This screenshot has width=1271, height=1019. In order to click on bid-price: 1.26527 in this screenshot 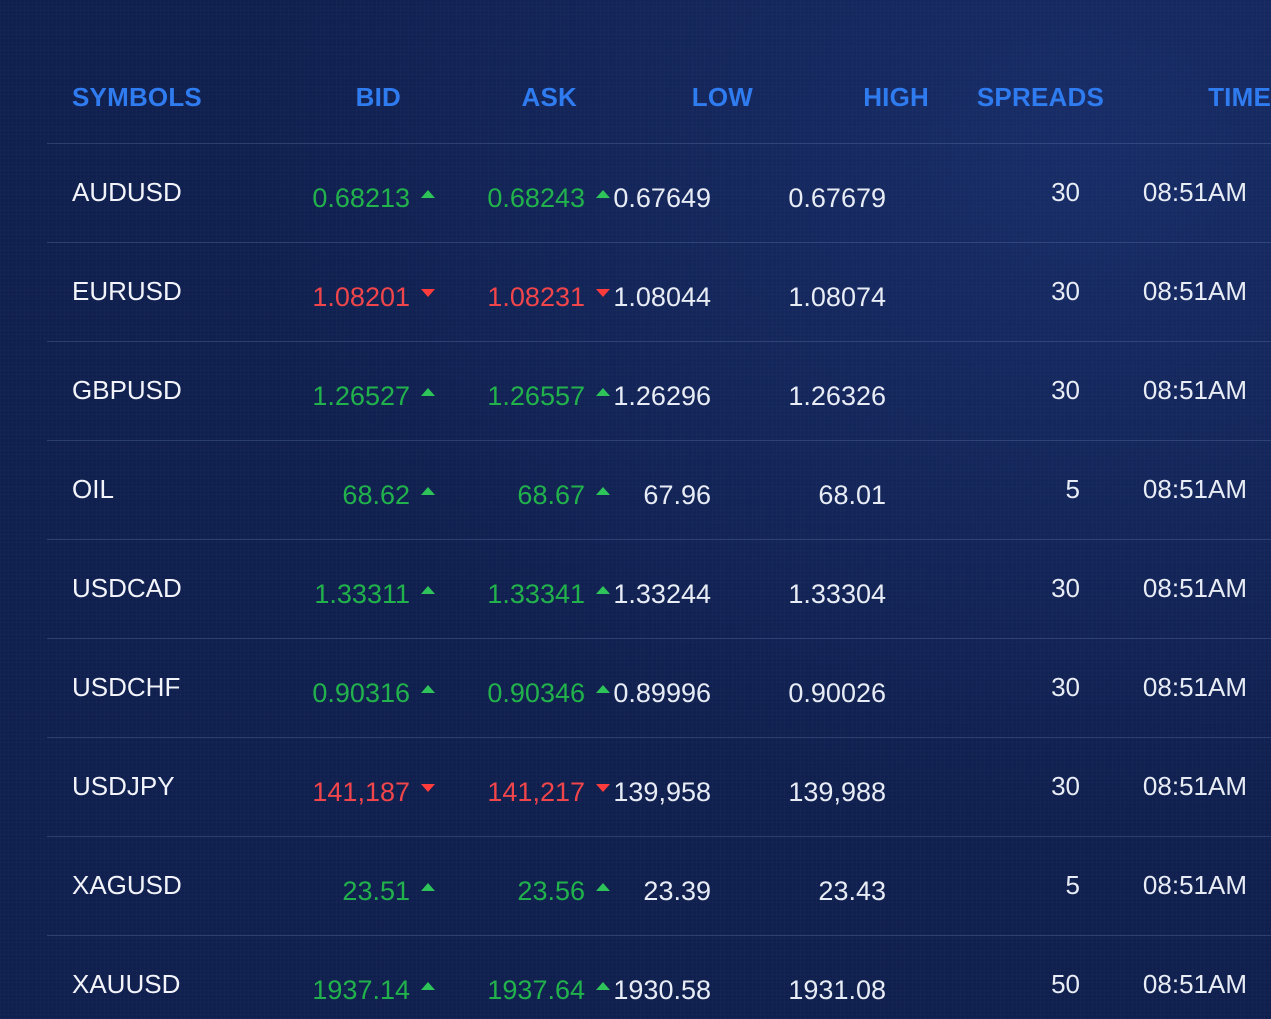, I will do `click(373, 396)`.